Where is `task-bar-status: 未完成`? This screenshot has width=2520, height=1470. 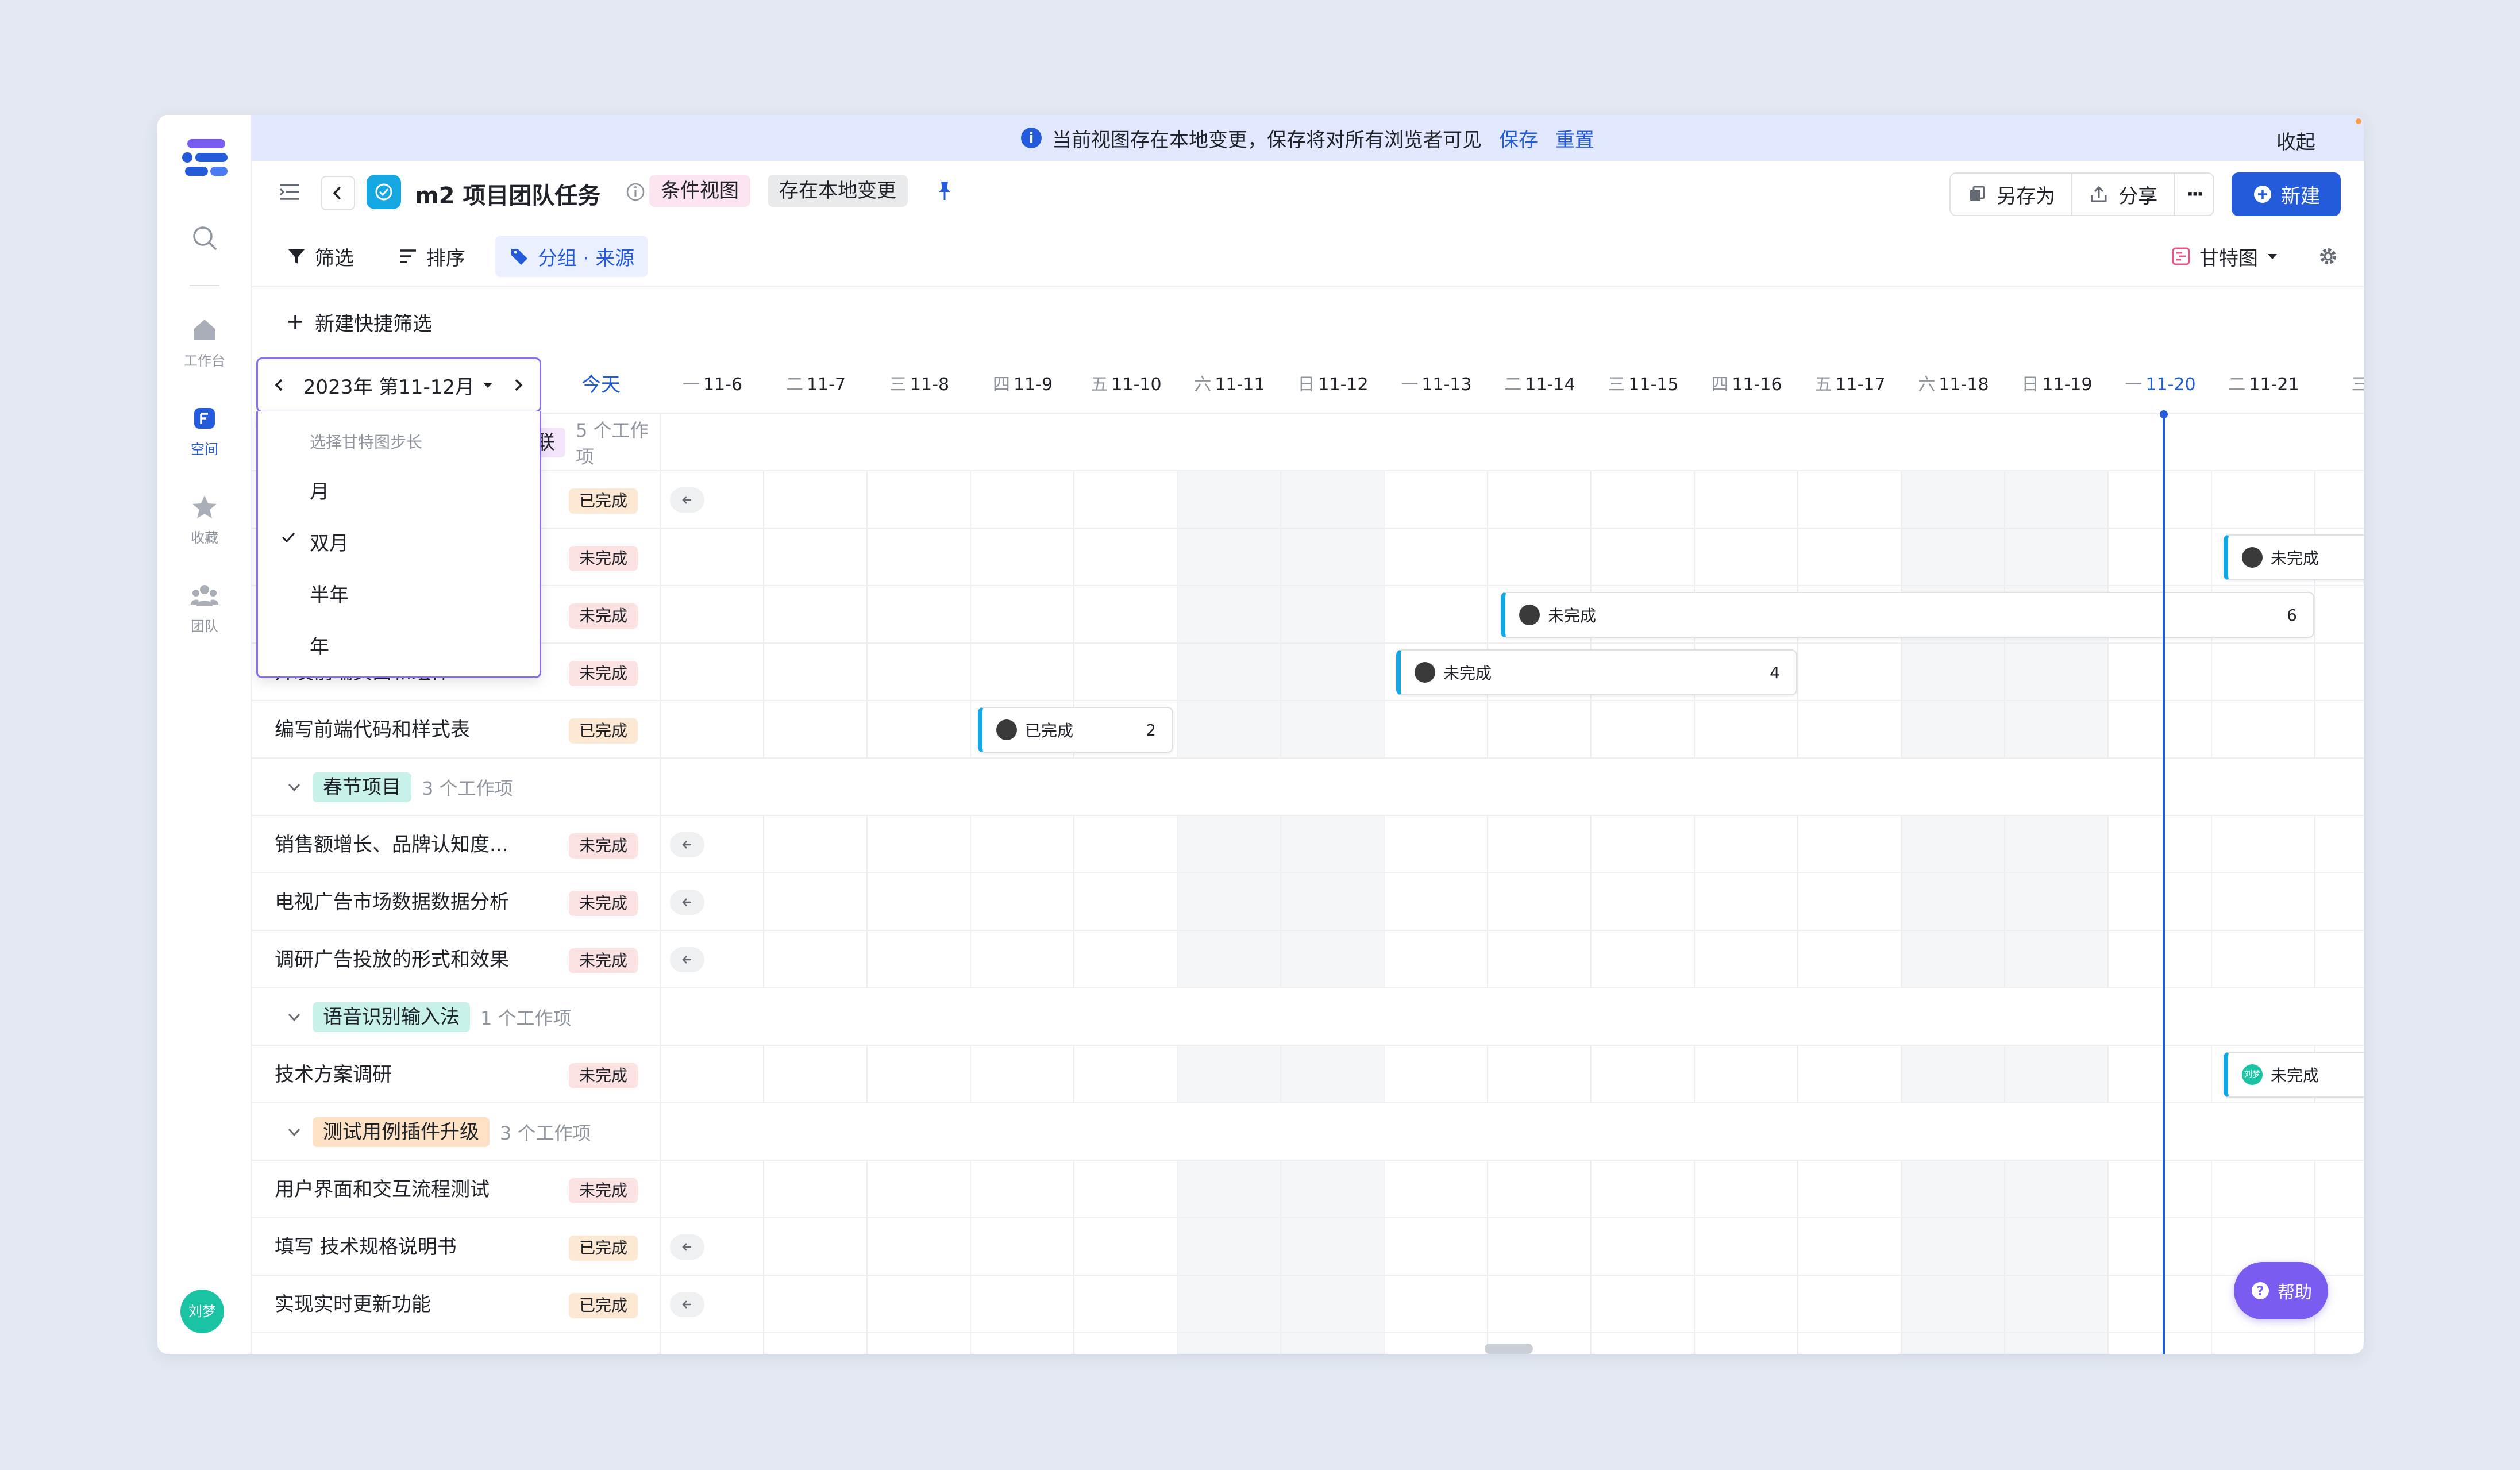 task-bar-status: 未完成 is located at coordinates (2295, 1075).